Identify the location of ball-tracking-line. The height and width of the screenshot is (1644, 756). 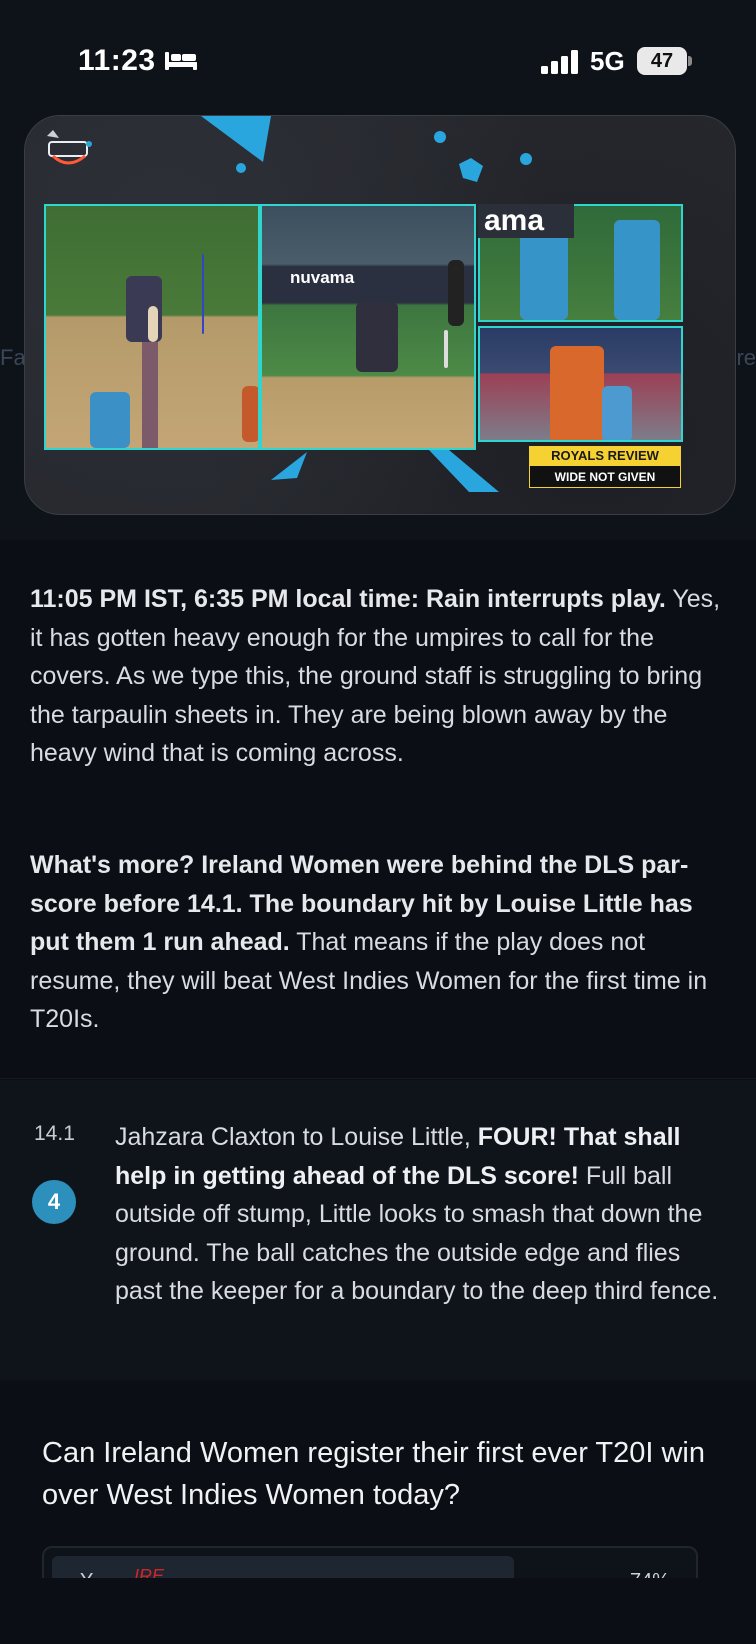
(203, 294).